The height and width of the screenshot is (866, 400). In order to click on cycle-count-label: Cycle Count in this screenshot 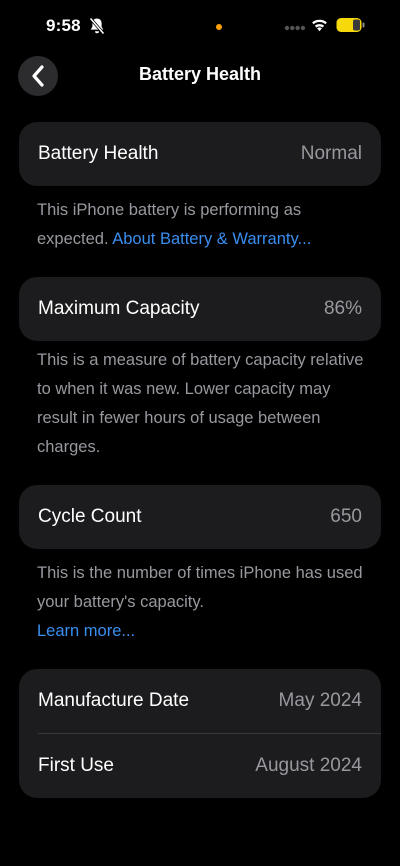, I will do `click(90, 516)`.